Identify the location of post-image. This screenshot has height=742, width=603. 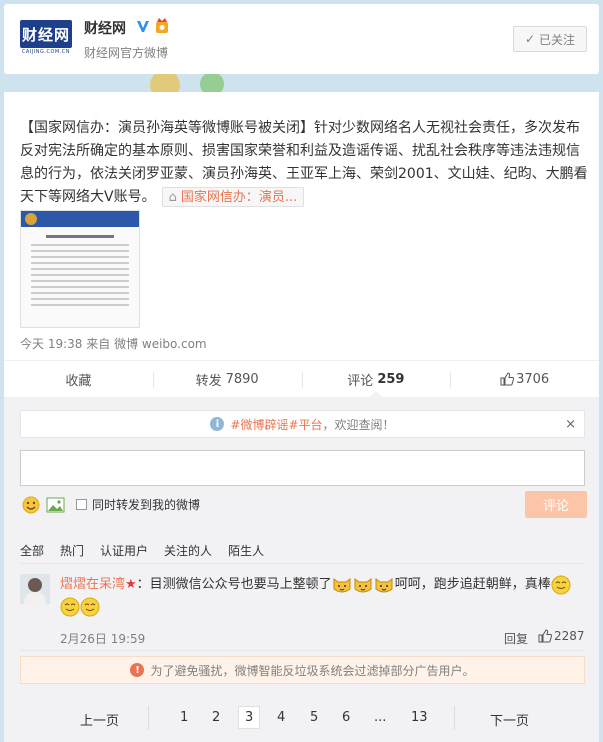
(80, 269).